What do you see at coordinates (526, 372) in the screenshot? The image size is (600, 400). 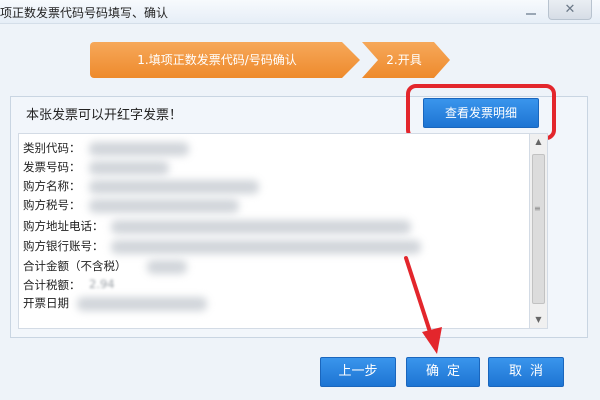 I see `cancel-button: 取消` at bounding box center [526, 372].